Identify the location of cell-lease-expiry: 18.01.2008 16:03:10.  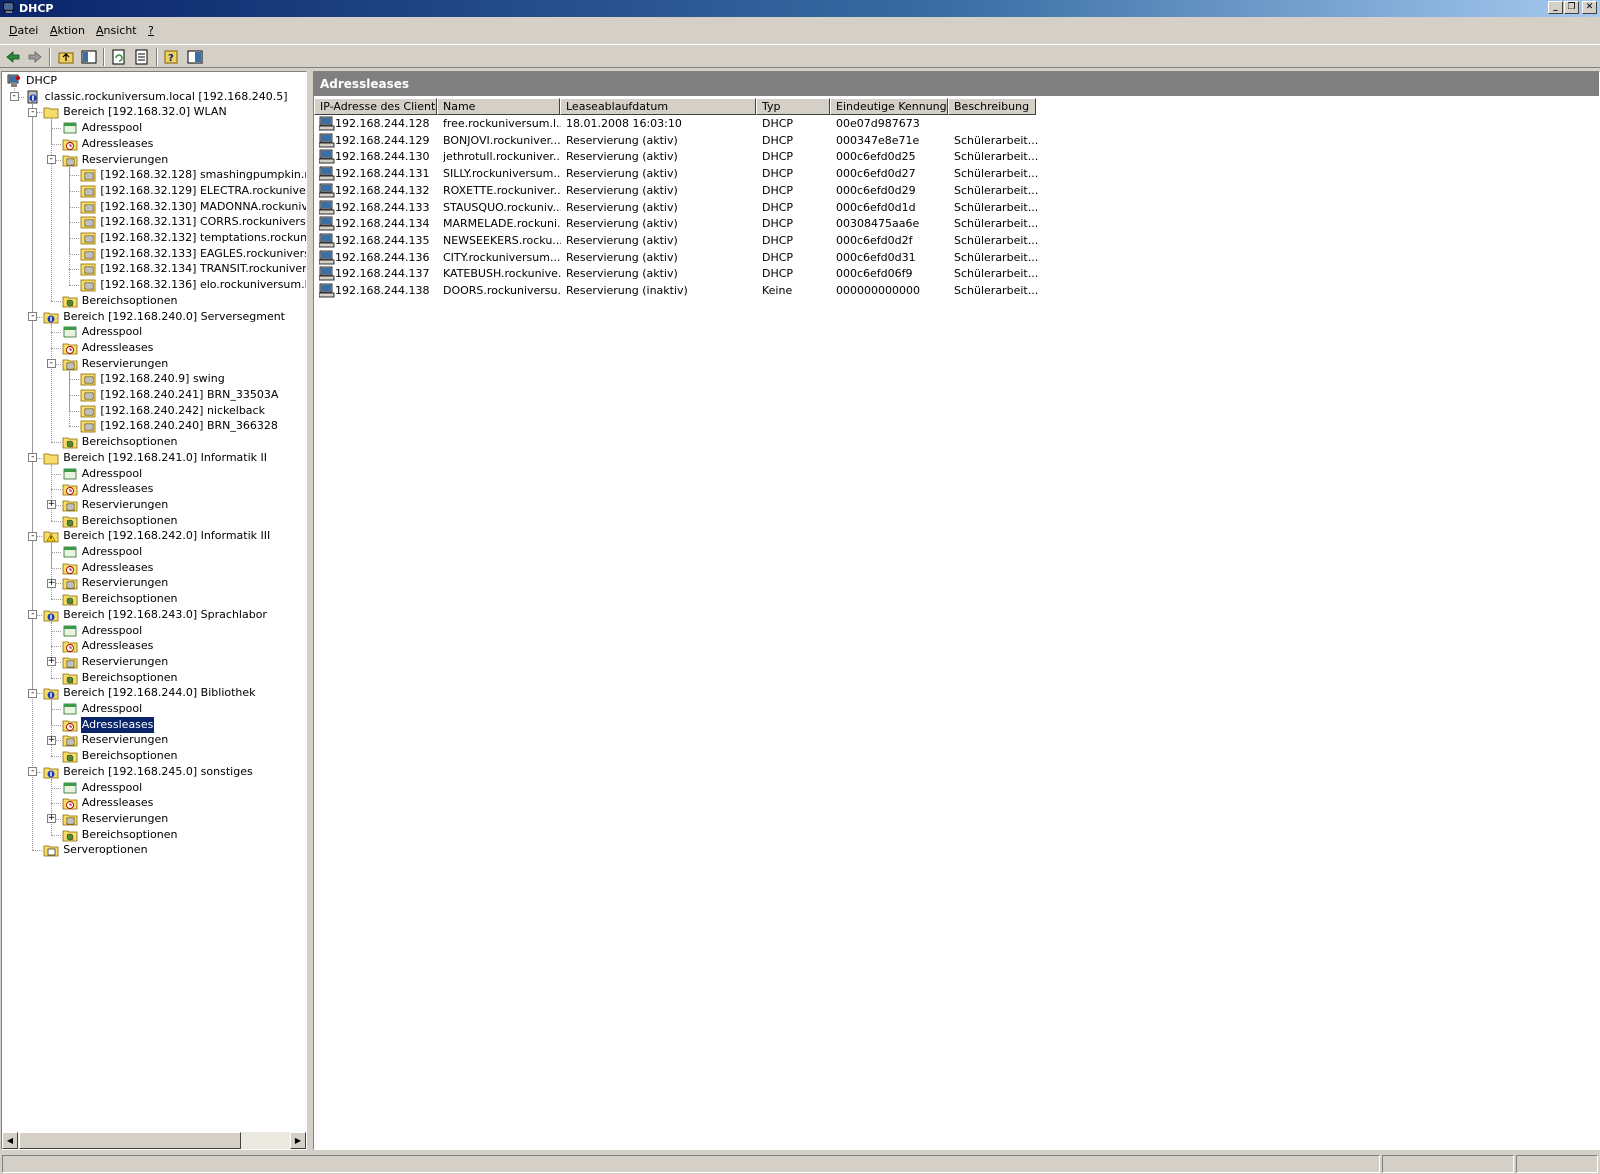
(624, 123).